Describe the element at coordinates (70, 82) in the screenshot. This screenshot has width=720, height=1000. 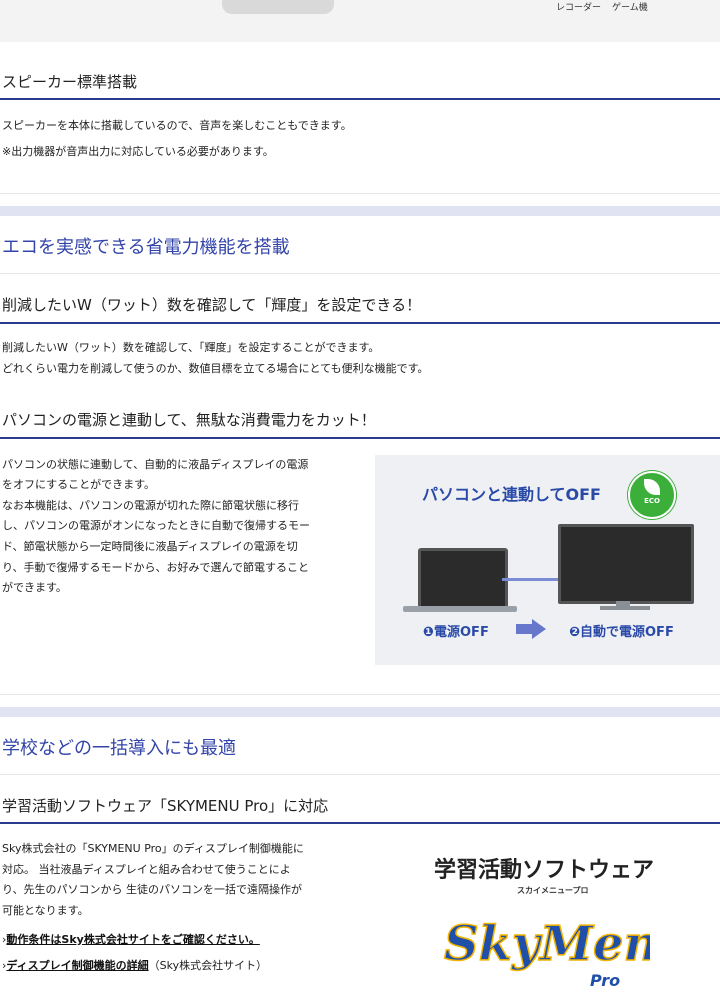
I see `speaker-heading: スピーカー標準搭載` at that location.